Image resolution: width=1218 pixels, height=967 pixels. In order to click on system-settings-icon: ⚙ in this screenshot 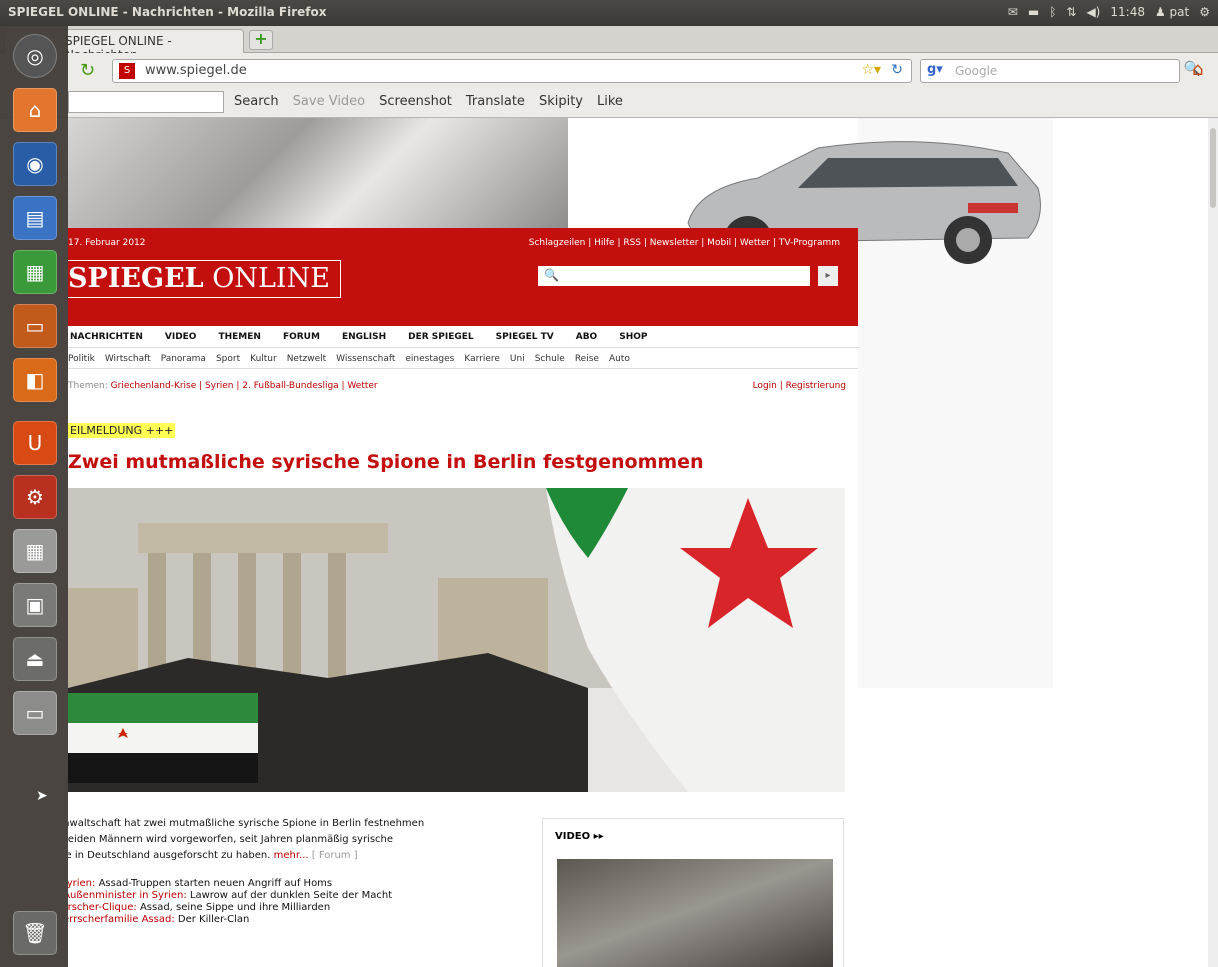, I will do `click(35, 497)`.